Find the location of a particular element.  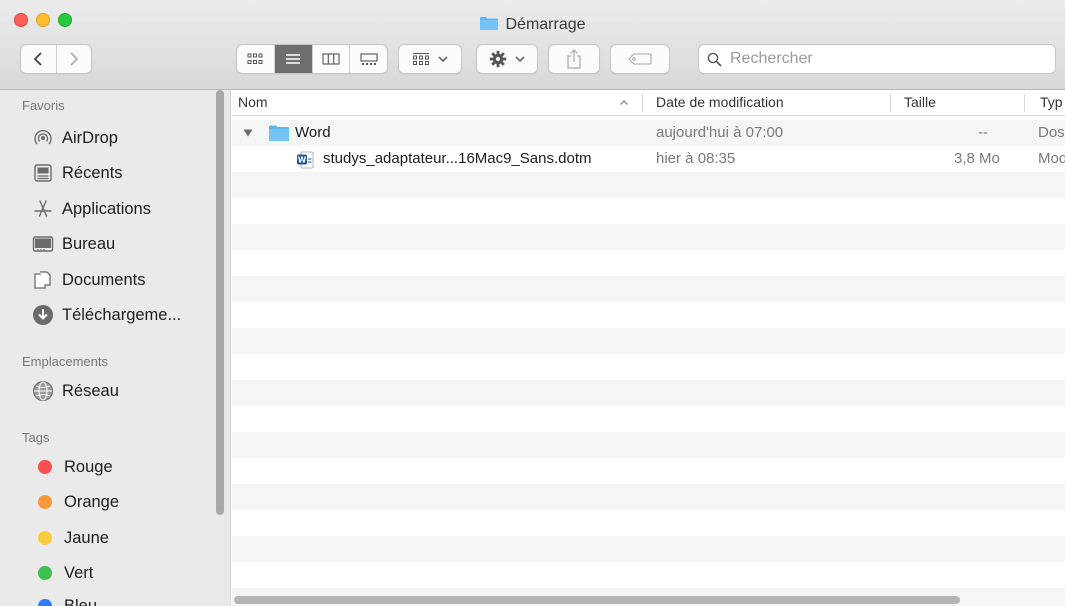

sidebar-item-label: Bureau is located at coordinates (89, 243).